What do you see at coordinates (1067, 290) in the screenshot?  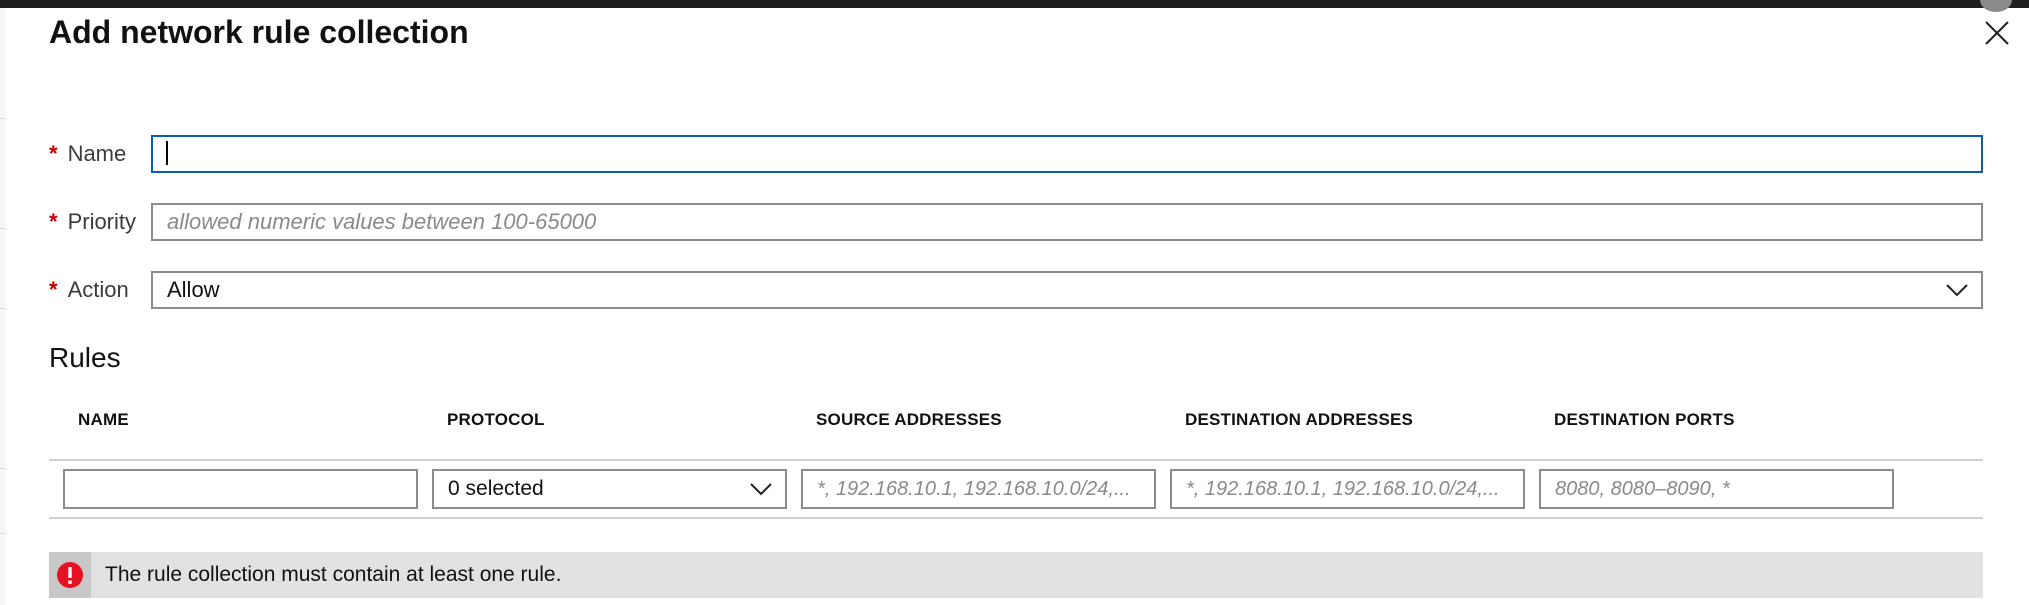 I see `action-dropdown: Allow` at bounding box center [1067, 290].